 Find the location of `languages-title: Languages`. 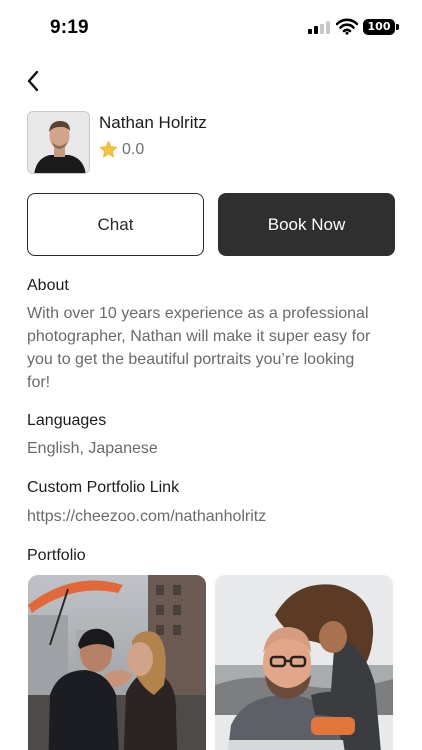

languages-title: Languages is located at coordinates (67, 420).